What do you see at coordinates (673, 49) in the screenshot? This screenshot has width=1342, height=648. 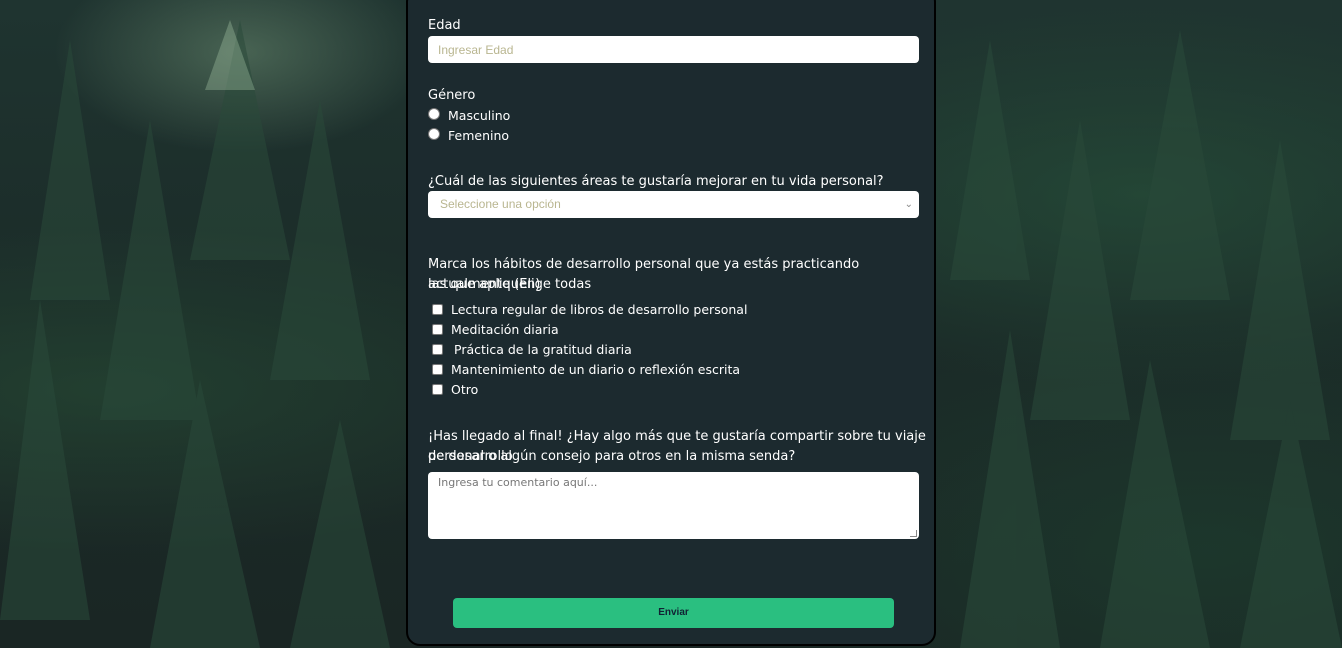 I see `age-input` at bounding box center [673, 49].